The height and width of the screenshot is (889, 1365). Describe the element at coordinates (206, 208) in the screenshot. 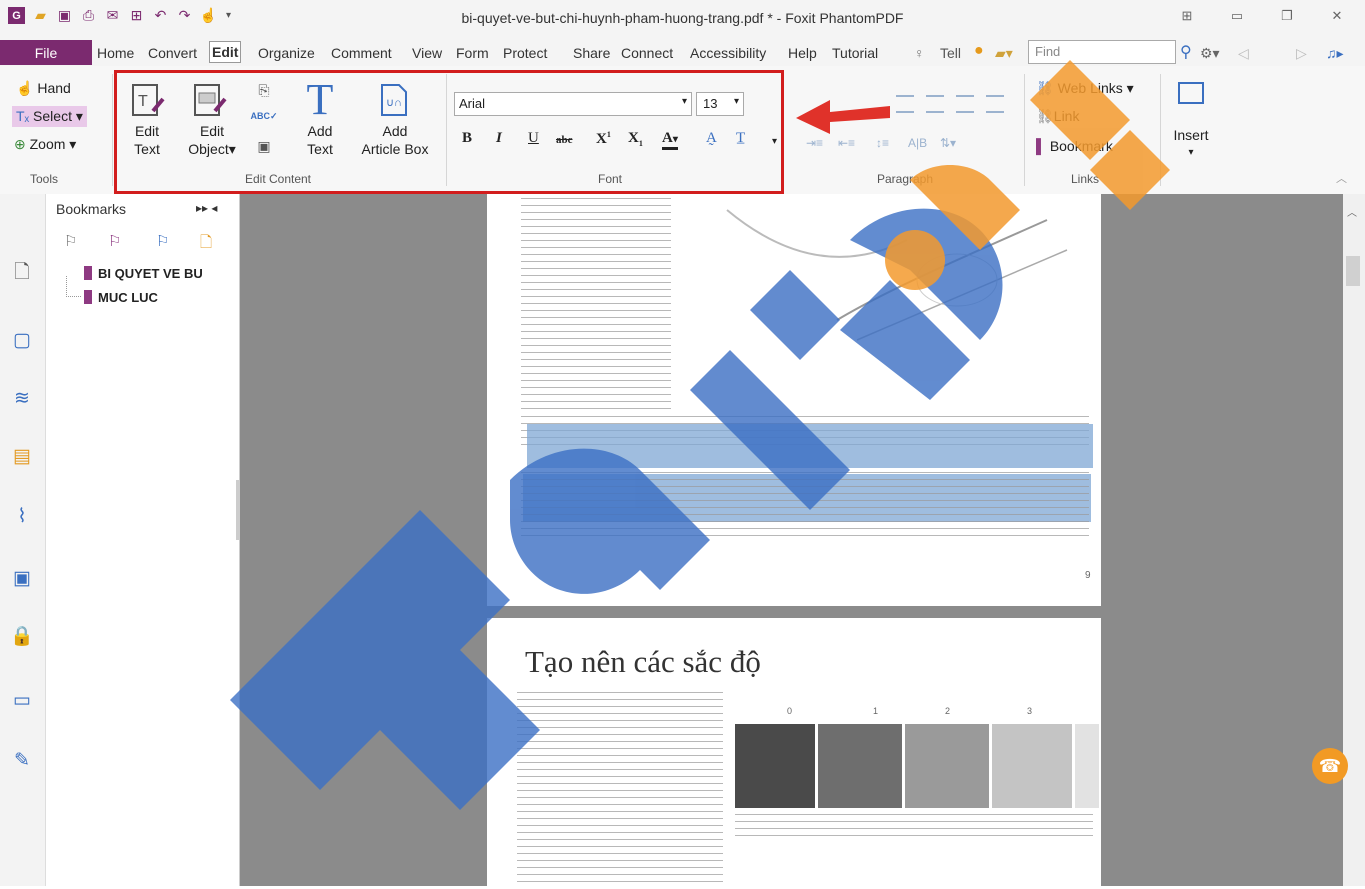

I see `panel-options-icon: ▸▸ ◂` at that location.